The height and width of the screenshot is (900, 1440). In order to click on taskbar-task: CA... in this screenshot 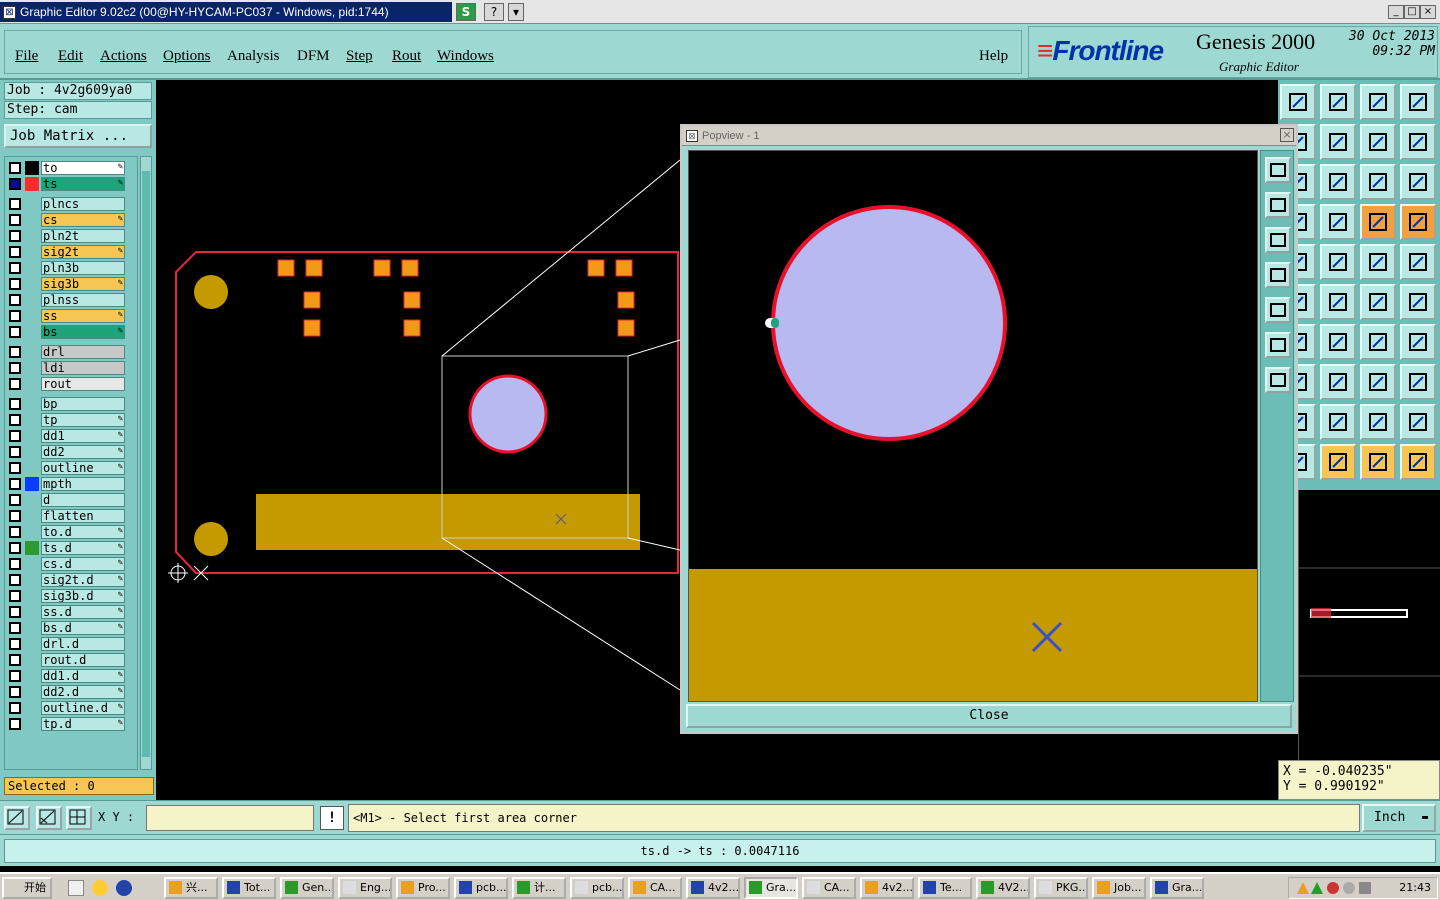, I will do `click(655, 888)`.